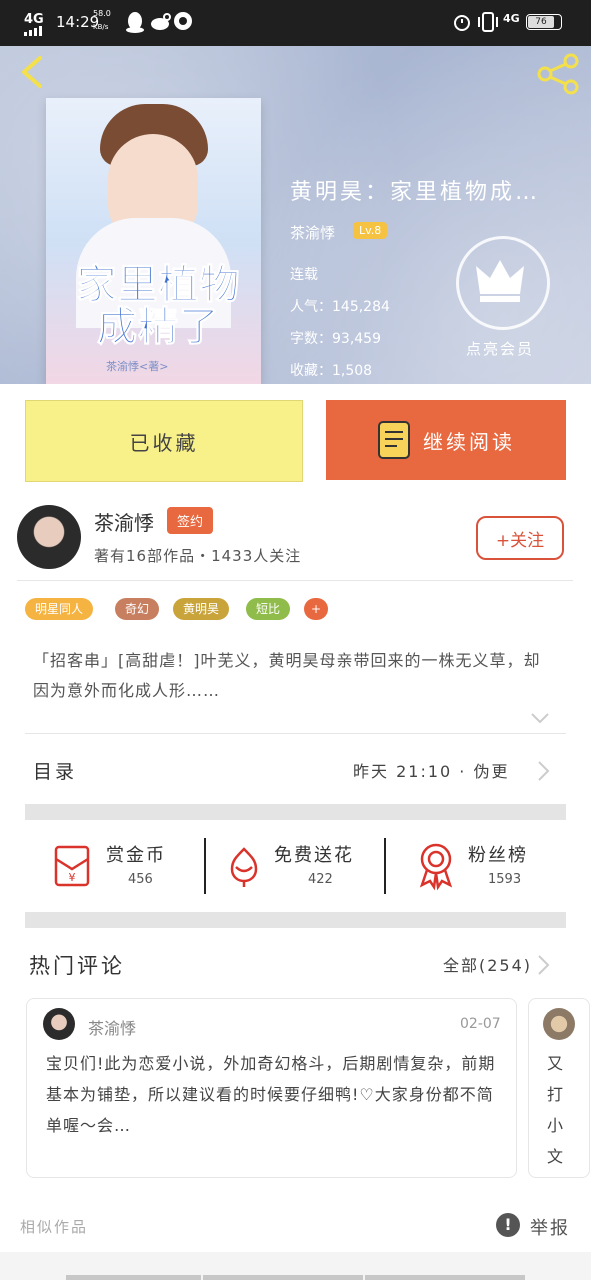 Image resolution: width=591 pixels, height=1280 pixels. Describe the element at coordinates (295, 23) in the screenshot. I see `status-bar: 4G 14:29 58.0 KB/s 4G 76` at that location.